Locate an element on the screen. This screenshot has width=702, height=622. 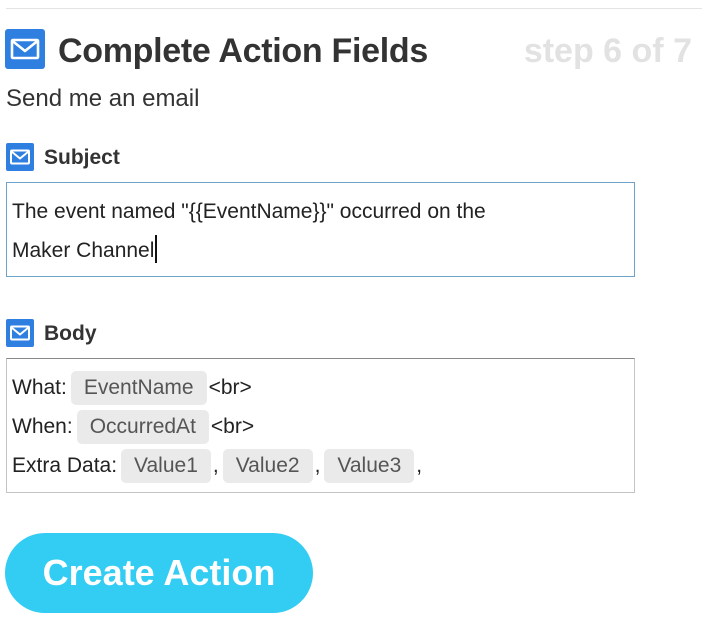
body-line-when: When: OccurredAt <br> is located at coordinates (320, 426).